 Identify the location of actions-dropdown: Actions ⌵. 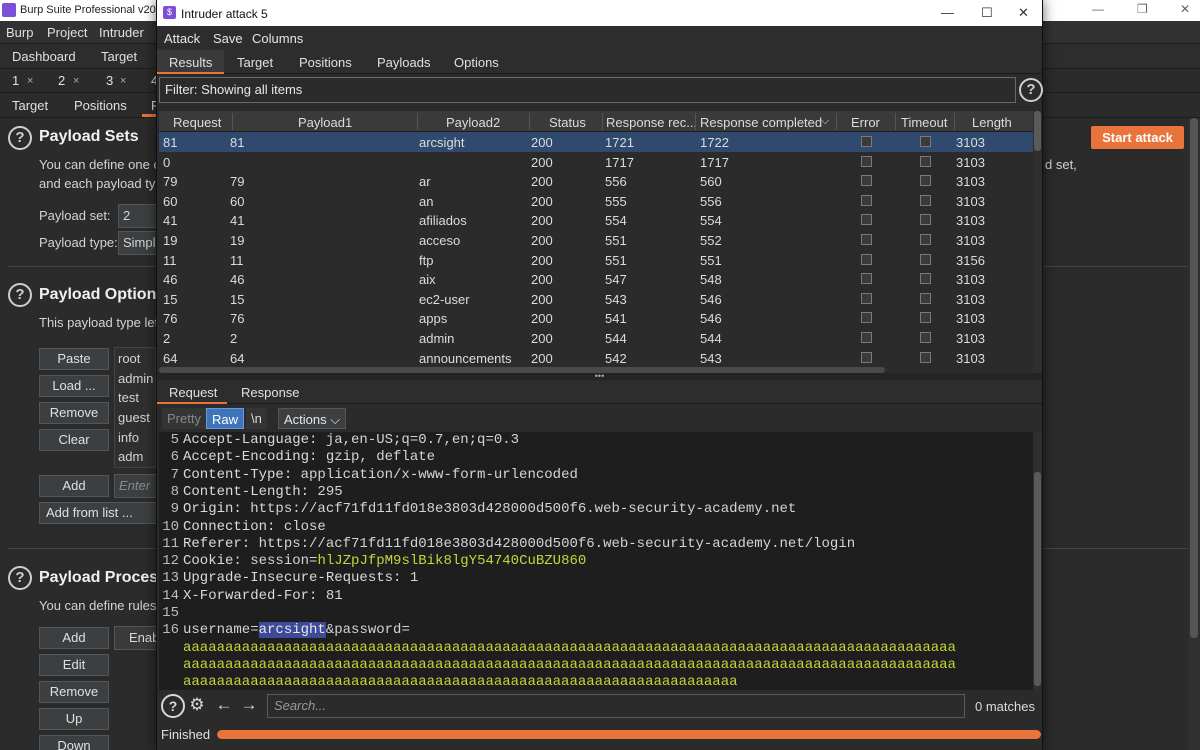
(312, 418).